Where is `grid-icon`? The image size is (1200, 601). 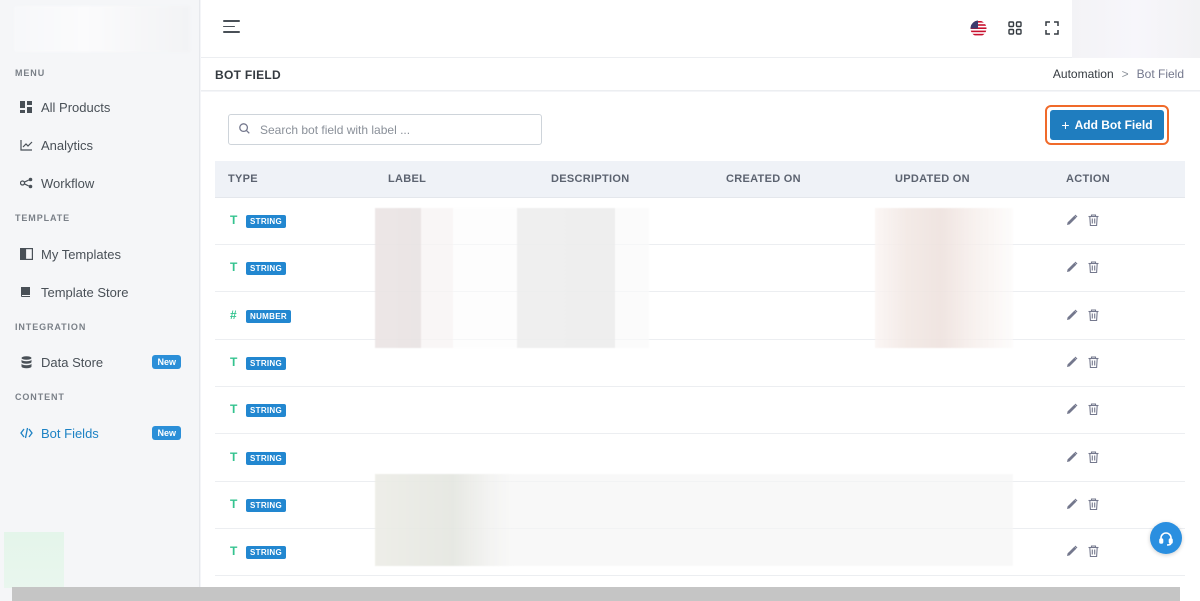 grid-icon is located at coordinates (26, 107).